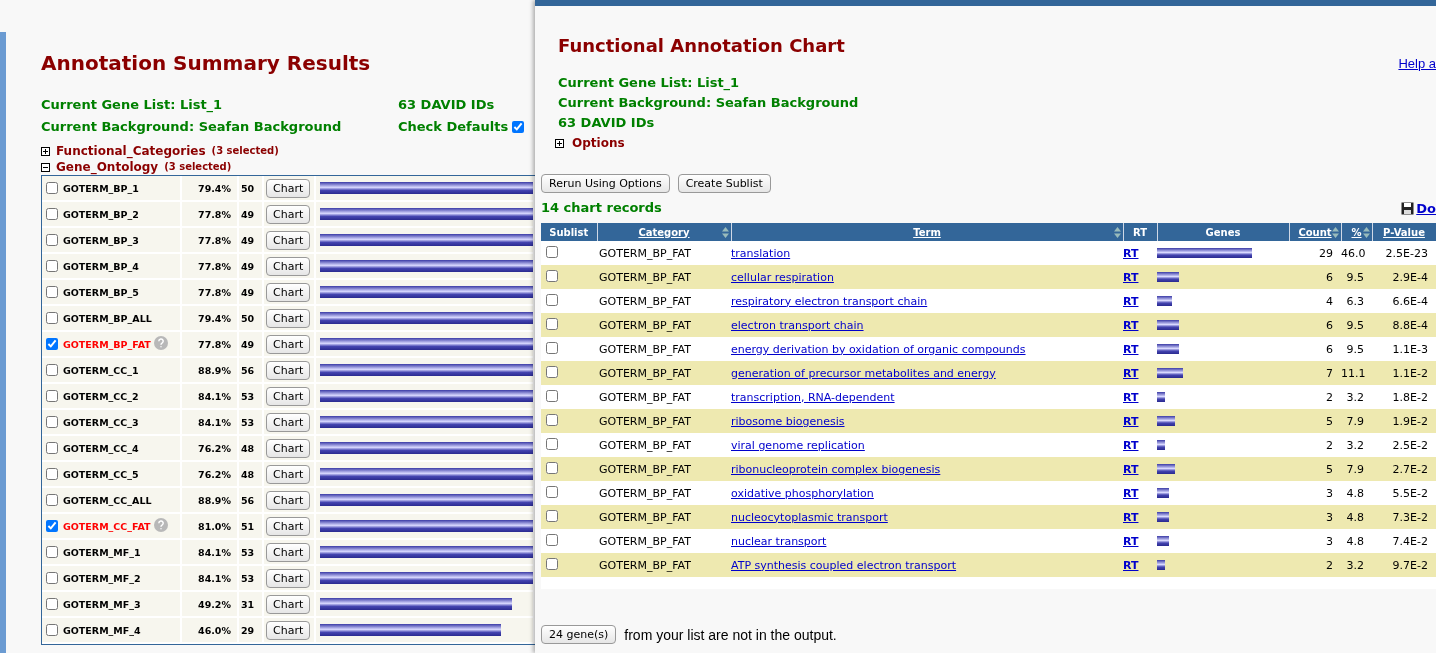 This screenshot has height=653, width=1436. What do you see at coordinates (579, 634) in the screenshot?
I see `genes-button: 24 gene(s)` at bounding box center [579, 634].